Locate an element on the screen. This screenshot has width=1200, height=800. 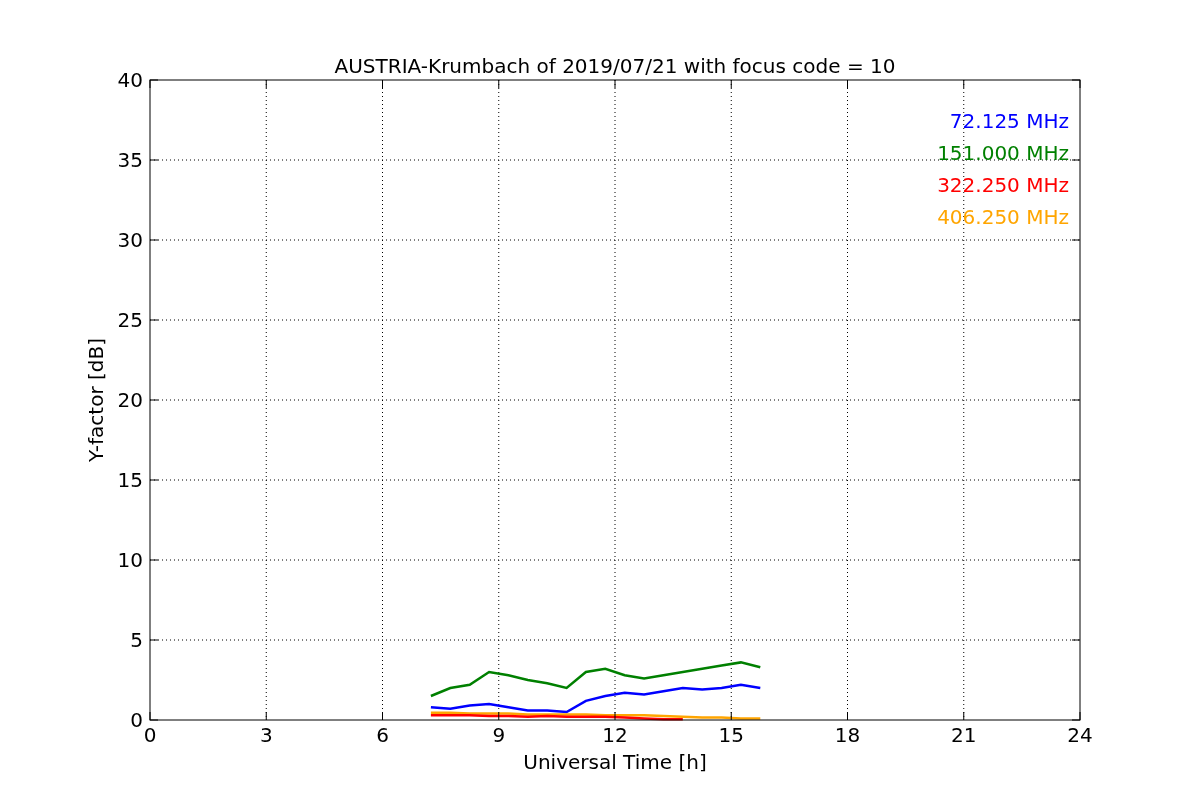
y-axis-label: Y-factor [dB] is located at coordinates (96, 400).